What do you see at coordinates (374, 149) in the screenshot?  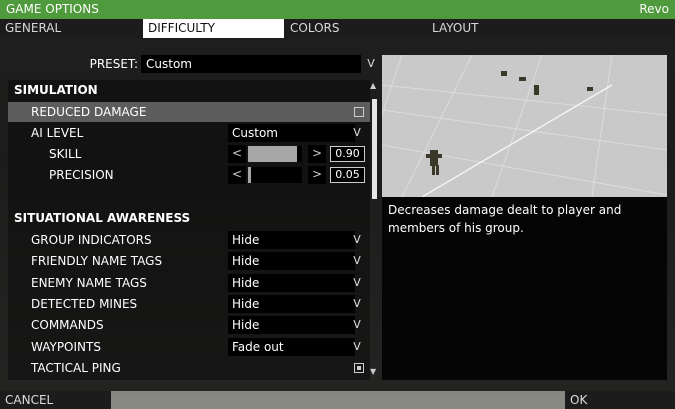 I see `scrollbar-thumb` at bounding box center [374, 149].